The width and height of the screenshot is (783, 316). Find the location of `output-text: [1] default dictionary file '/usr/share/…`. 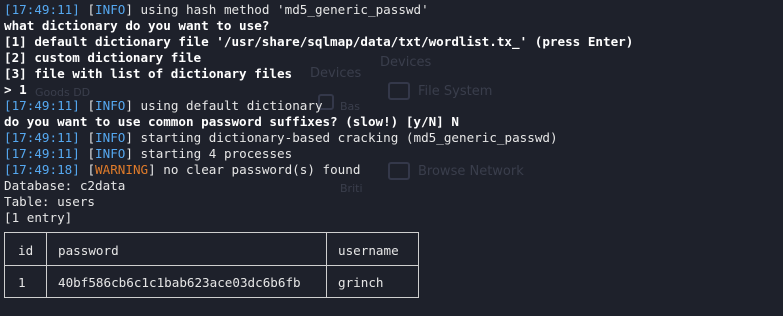

output-text: [1] default dictionary file '/usr/share/… is located at coordinates (319, 41).